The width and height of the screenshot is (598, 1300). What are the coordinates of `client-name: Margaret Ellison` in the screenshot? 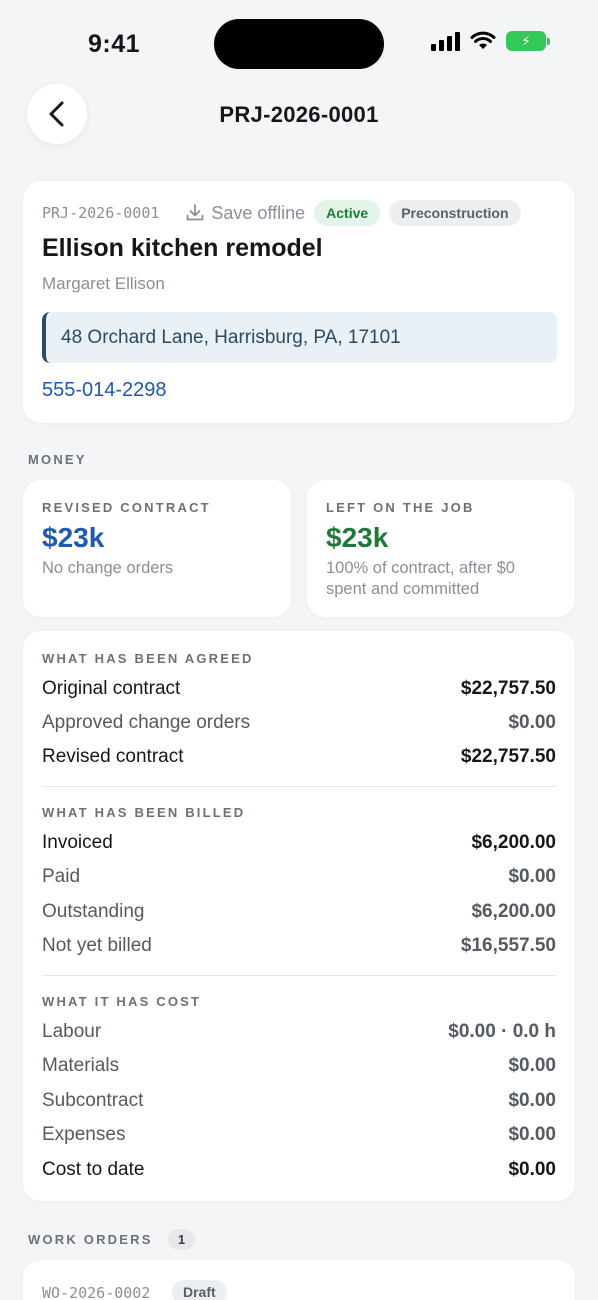 It's located at (103, 283).